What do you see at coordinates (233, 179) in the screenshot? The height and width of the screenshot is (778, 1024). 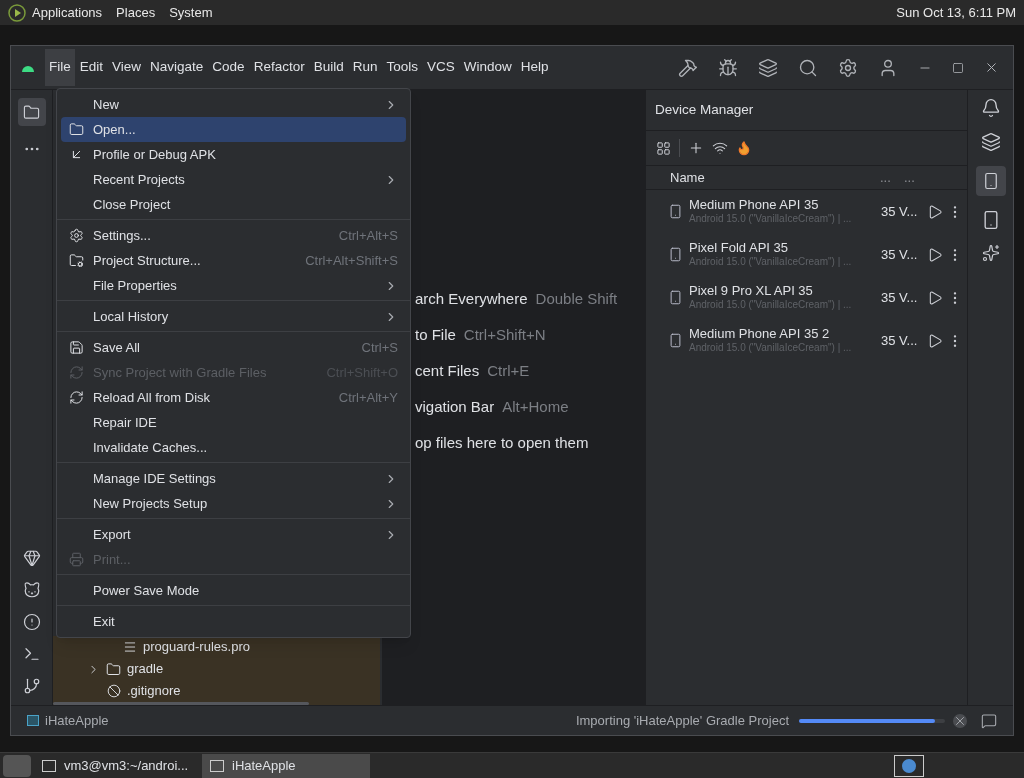 I see `menu-item: Recent Projects` at bounding box center [233, 179].